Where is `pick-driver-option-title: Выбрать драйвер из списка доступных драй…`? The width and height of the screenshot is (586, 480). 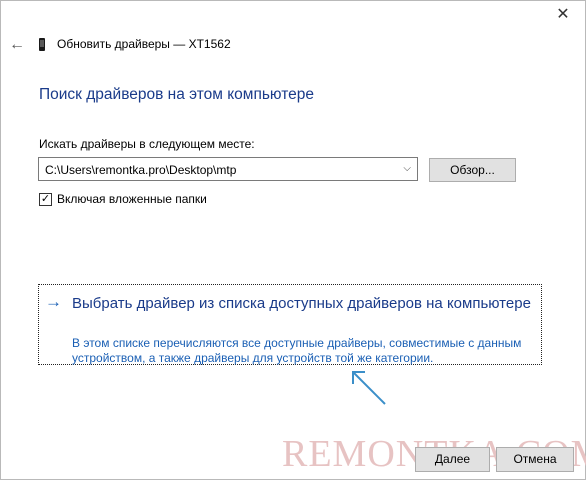 pick-driver-option-title: Выбрать драйвер из списка доступных драй… is located at coordinates (302, 304).